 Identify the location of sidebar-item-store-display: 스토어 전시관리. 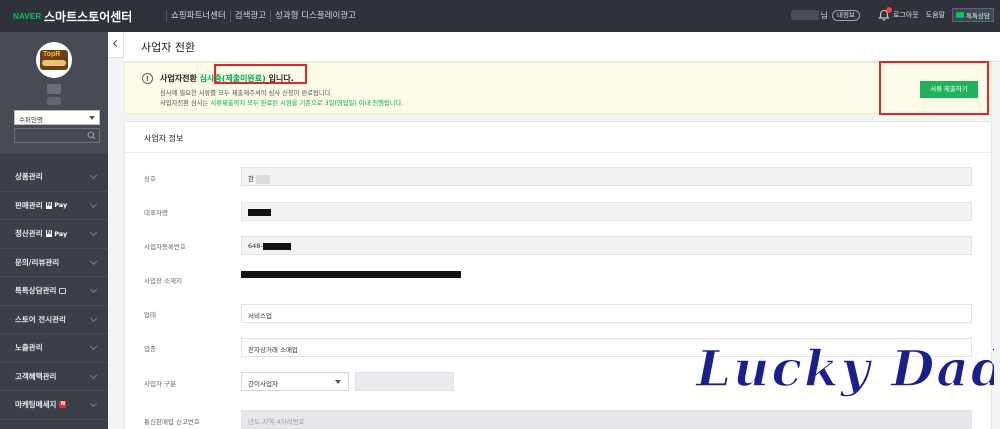
(54, 320).